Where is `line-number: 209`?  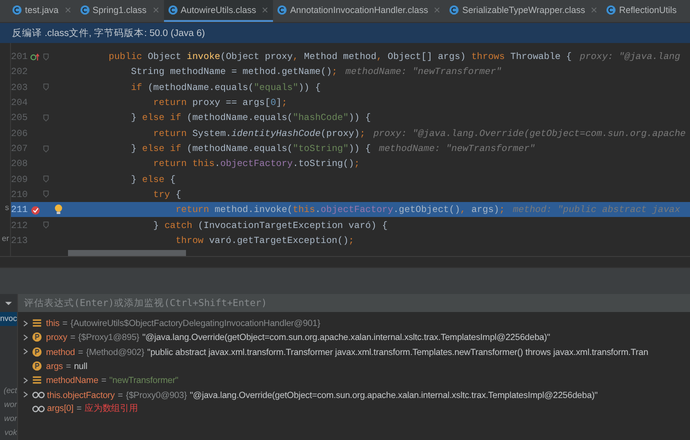 line-number: 209 is located at coordinates (20, 179).